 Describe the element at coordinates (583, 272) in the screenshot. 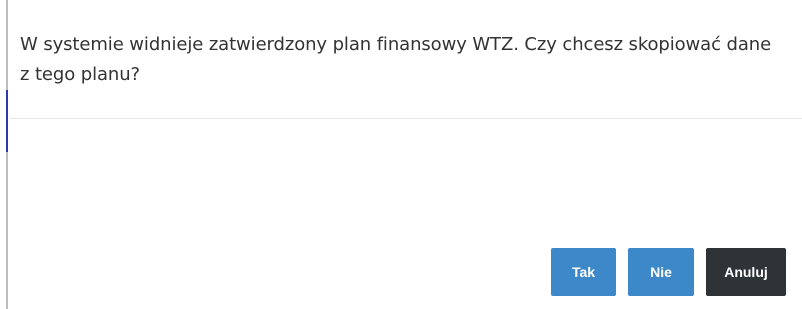

I see `yes-button: Tak` at that location.